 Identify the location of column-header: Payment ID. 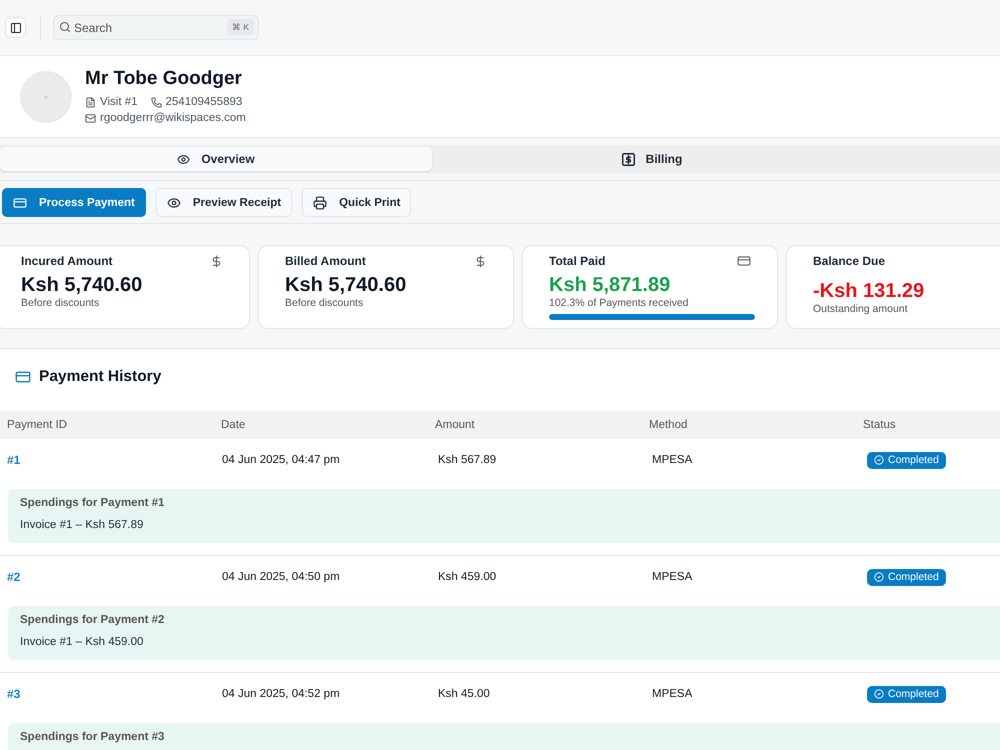
(37, 425).